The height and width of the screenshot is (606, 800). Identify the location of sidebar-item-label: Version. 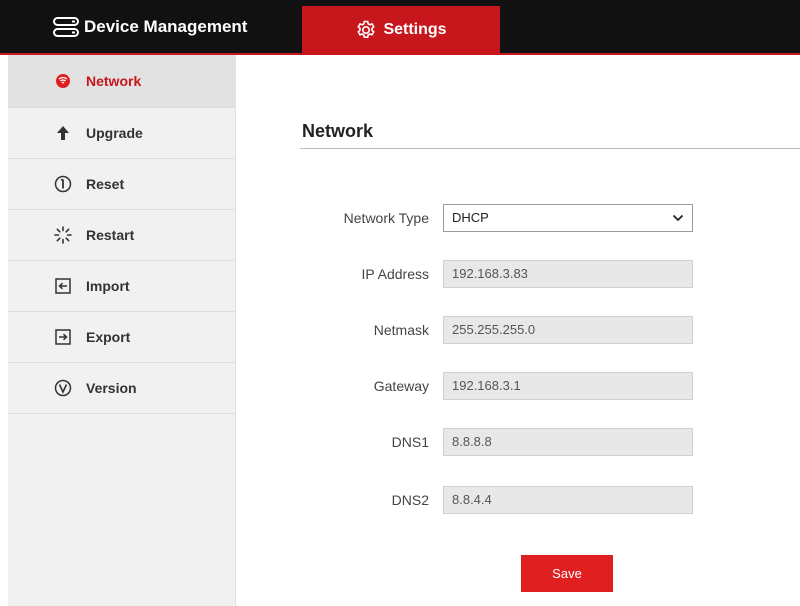
(111, 388).